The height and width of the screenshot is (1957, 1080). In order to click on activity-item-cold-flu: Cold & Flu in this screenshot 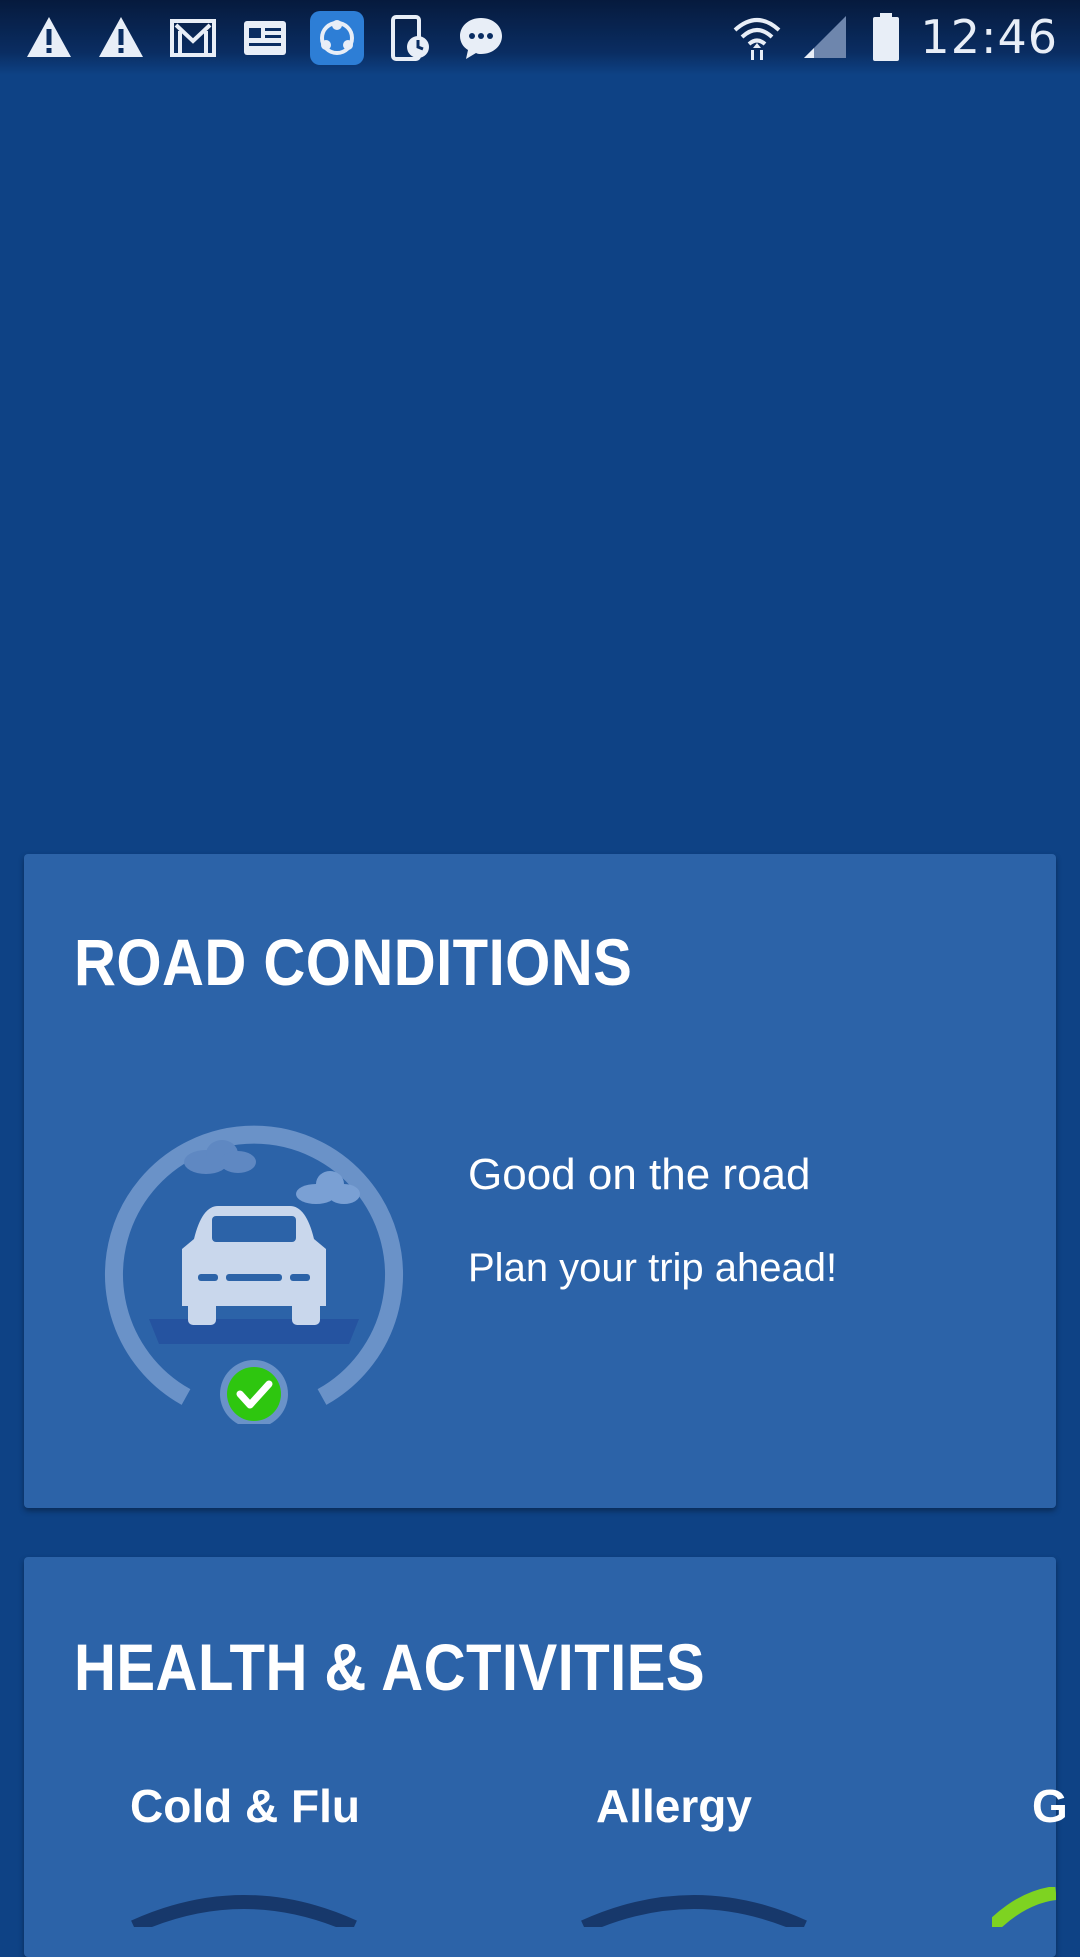, I will do `click(245, 1806)`.